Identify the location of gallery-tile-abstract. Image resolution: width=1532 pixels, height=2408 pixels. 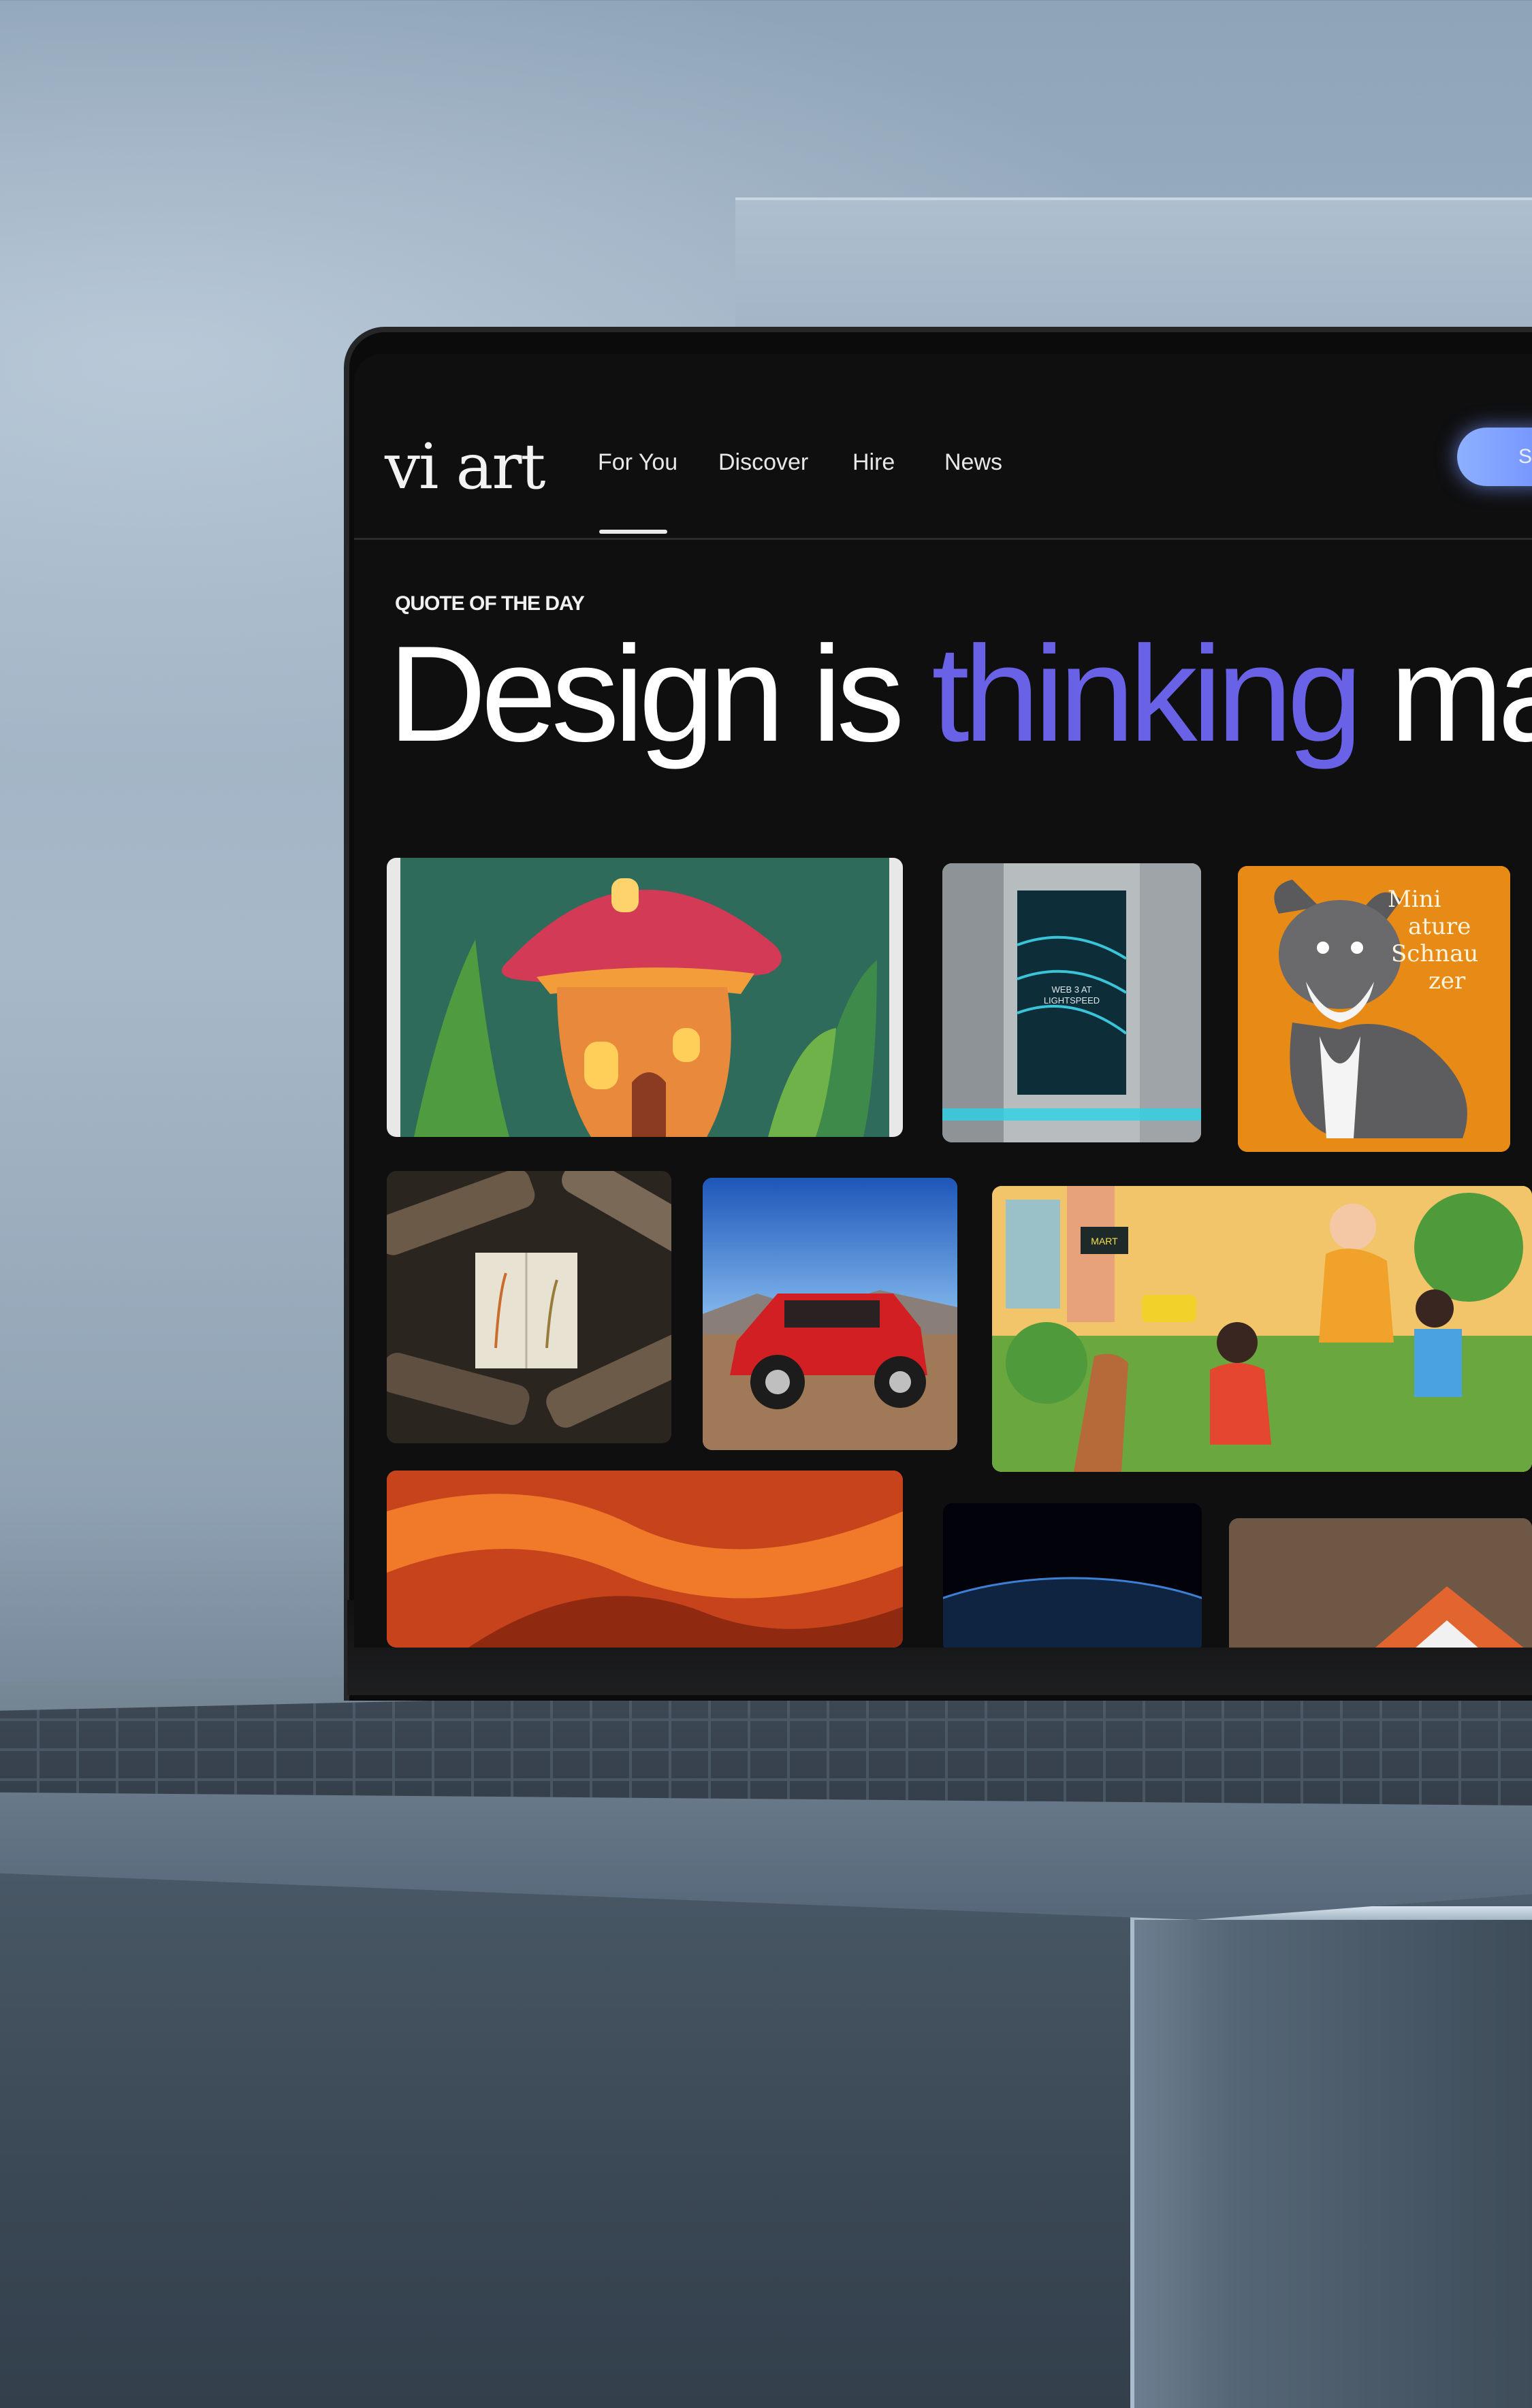
(1380, 1583).